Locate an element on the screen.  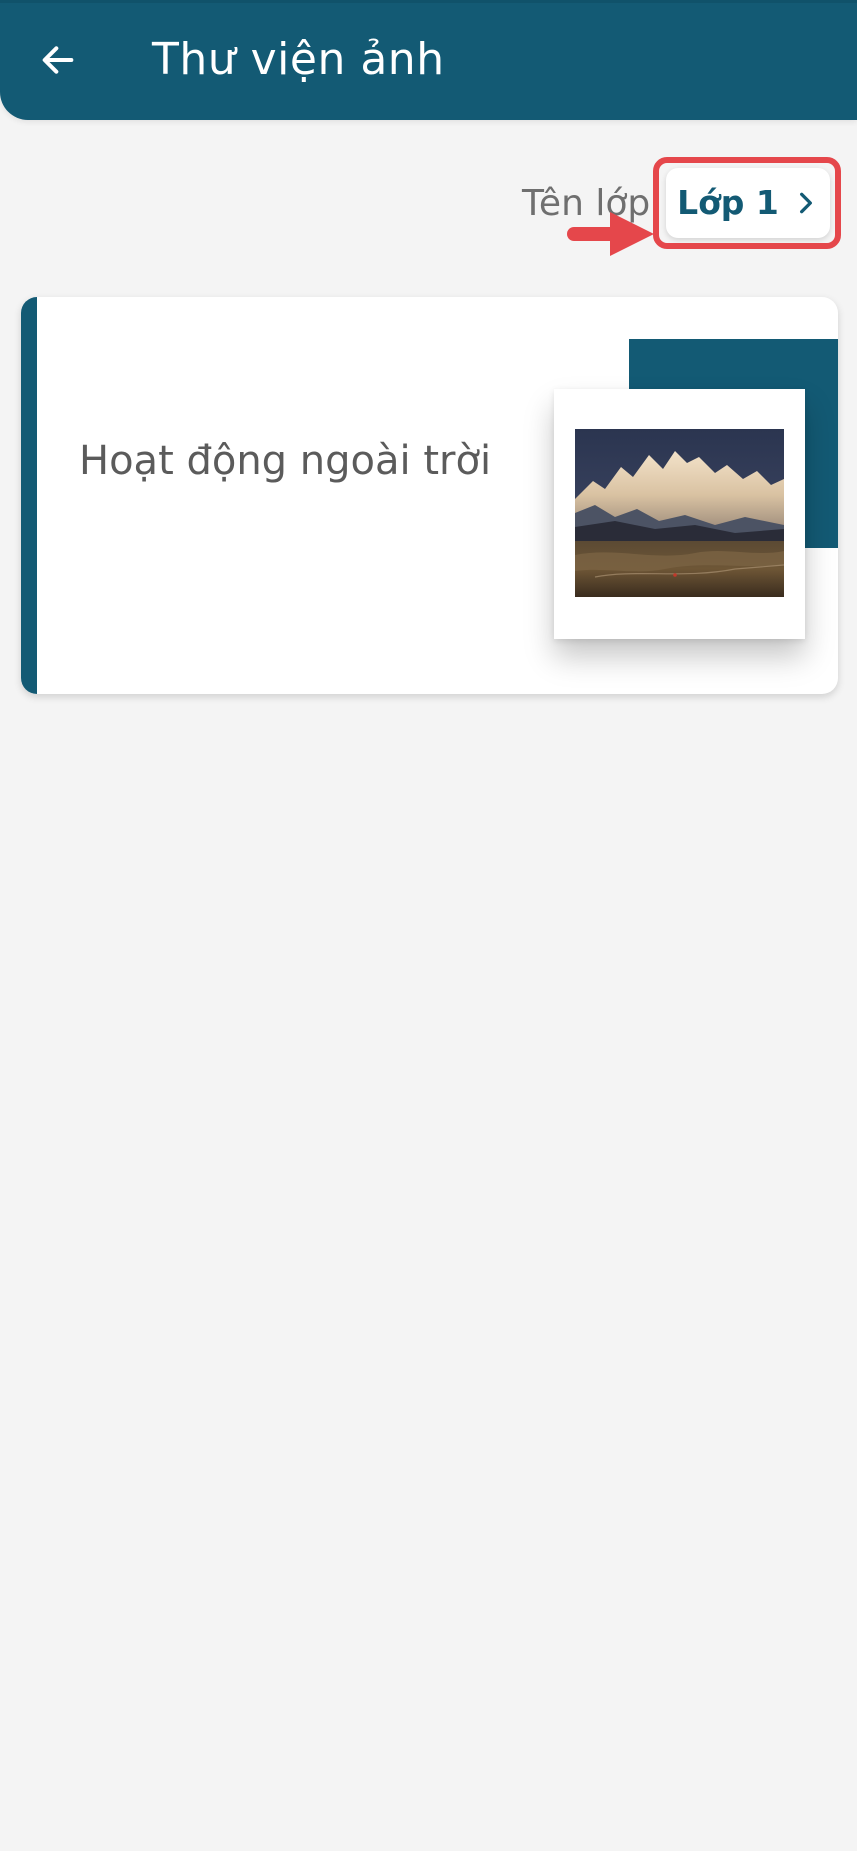
card-accent-bar is located at coordinates (29, 495).